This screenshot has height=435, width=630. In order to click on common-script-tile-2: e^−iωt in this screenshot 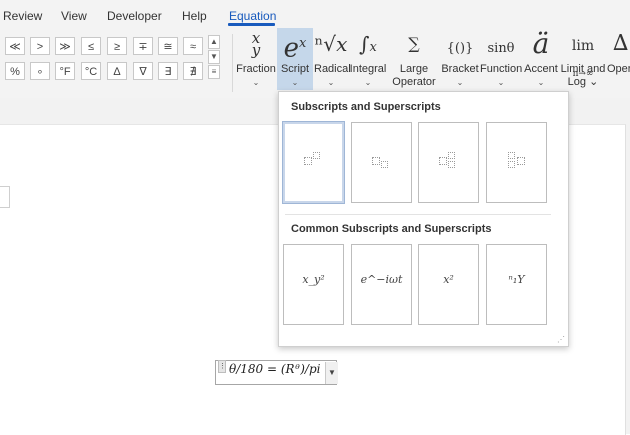, I will do `click(381, 284)`.